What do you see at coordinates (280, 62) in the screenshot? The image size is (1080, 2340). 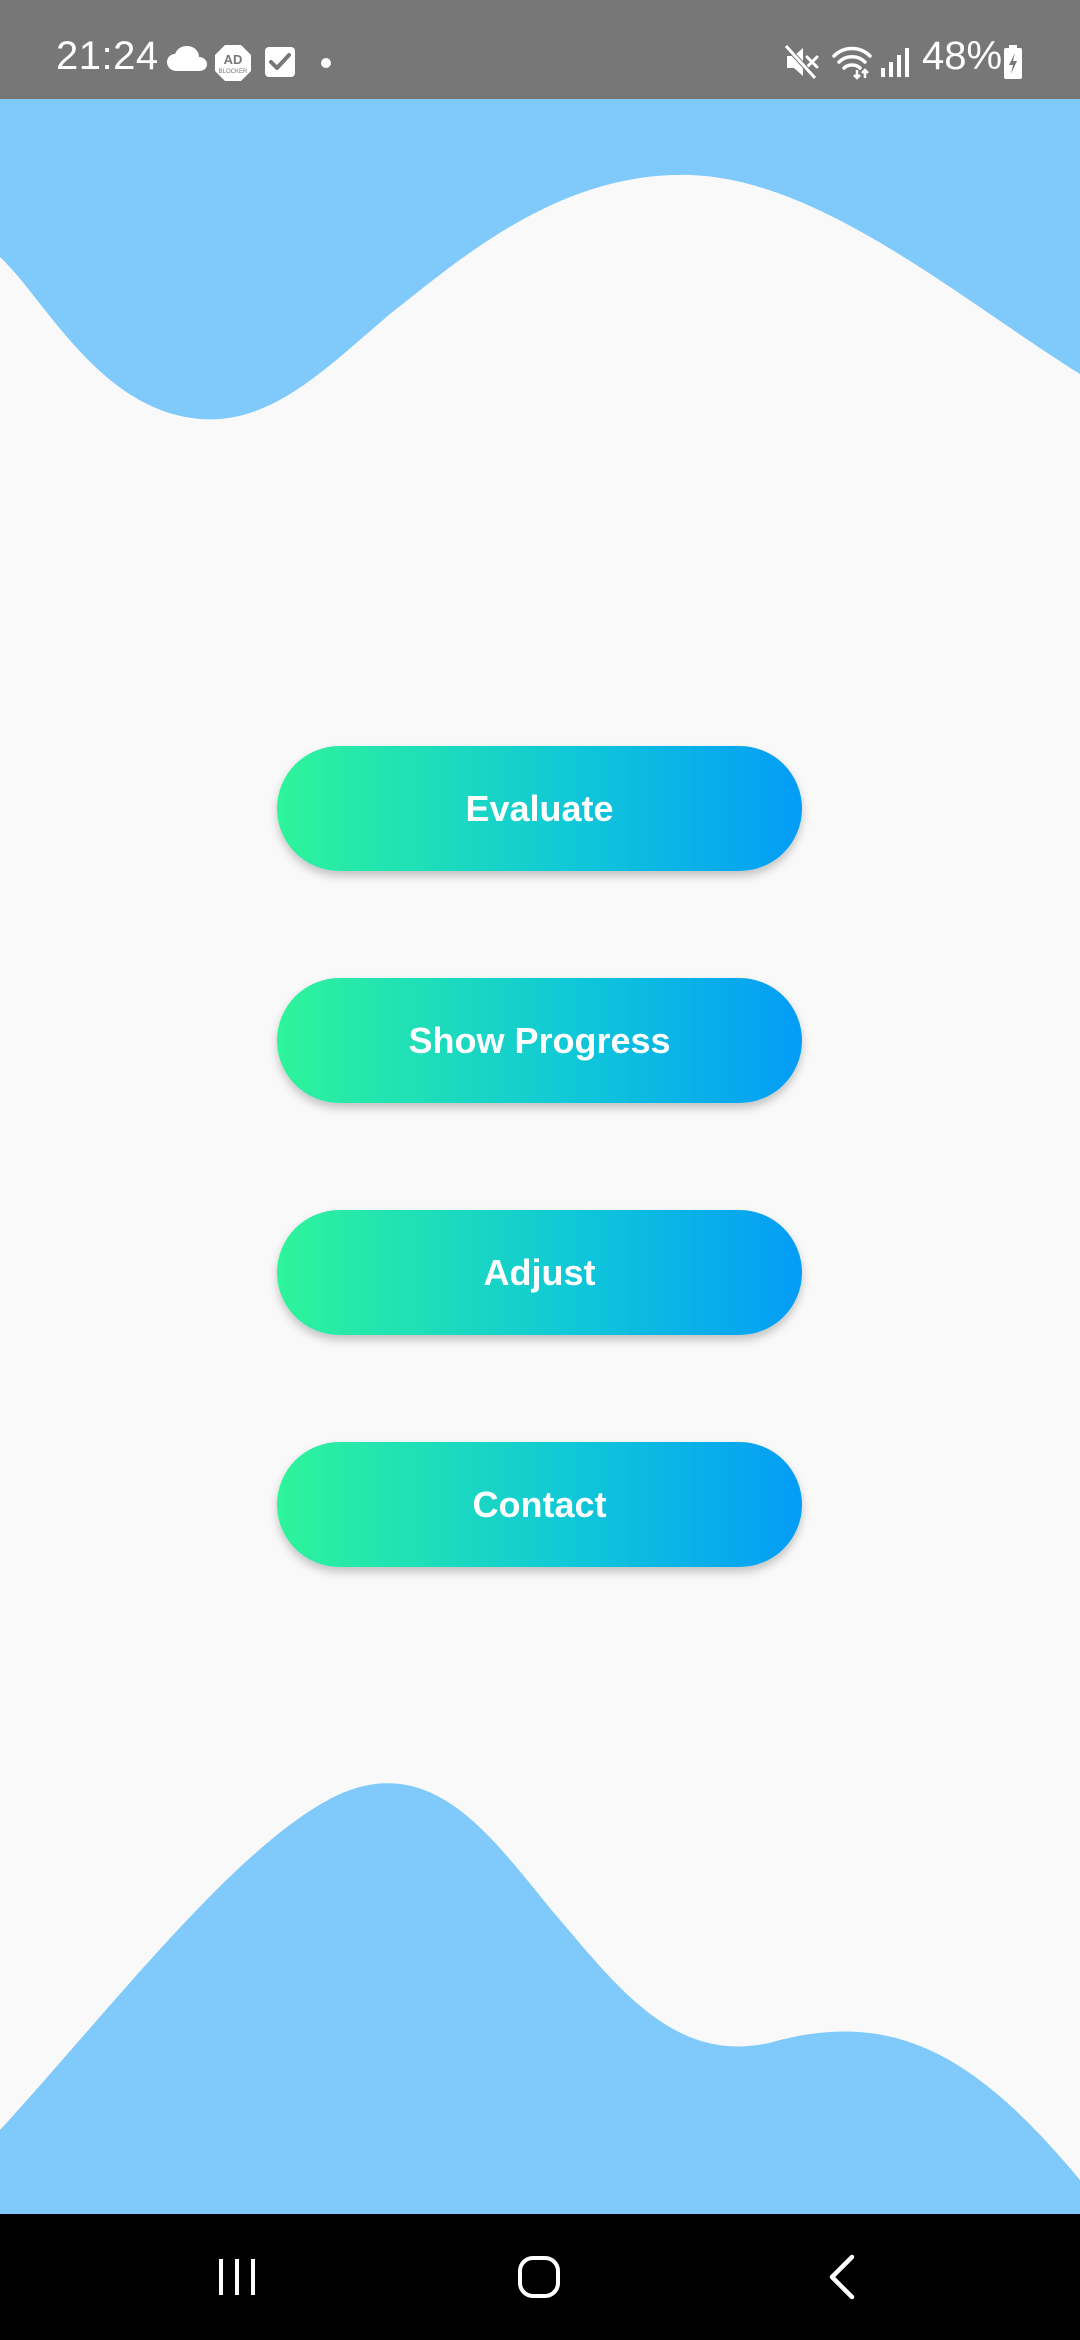 I see `checkbox-icon` at bounding box center [280, 62].